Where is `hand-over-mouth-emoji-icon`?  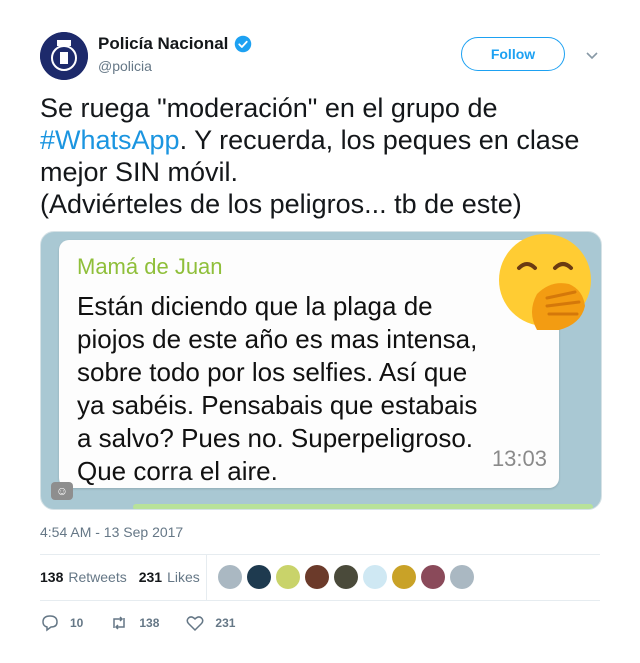 hand-over-mouth-emoji-icon is located at coordinates (545, 282).